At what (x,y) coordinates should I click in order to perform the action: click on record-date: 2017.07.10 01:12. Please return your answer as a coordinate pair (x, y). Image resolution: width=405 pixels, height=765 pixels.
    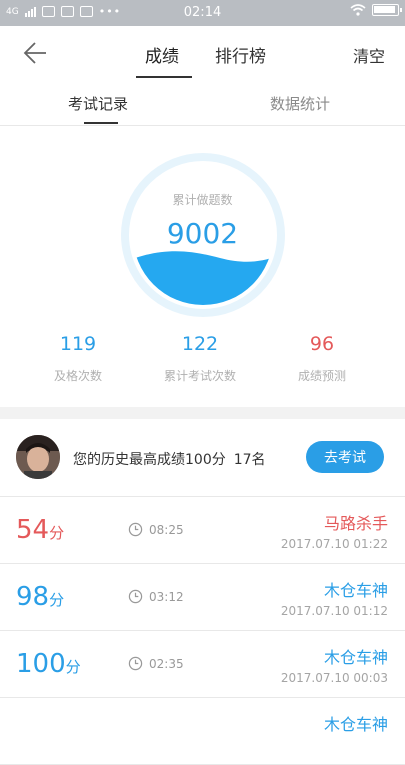
    Looking at the image, I should click on (334, 611).